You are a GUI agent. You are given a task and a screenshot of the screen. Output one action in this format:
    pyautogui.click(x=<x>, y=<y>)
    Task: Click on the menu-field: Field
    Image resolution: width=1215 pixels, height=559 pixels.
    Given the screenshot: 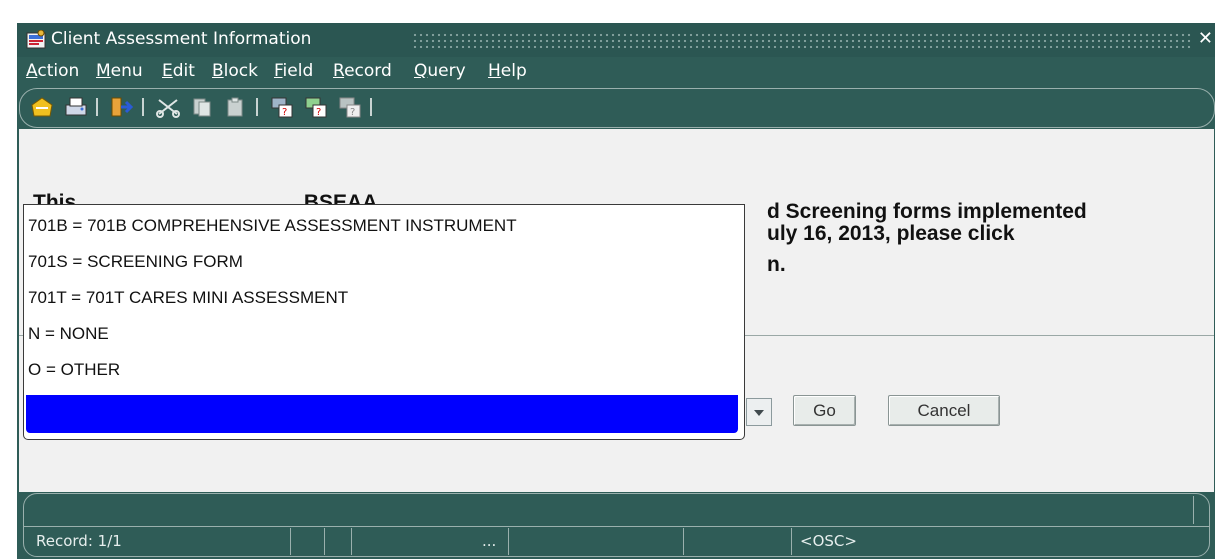 What is the action you would take?
    pyautogui.click(x=293, y=71)
    